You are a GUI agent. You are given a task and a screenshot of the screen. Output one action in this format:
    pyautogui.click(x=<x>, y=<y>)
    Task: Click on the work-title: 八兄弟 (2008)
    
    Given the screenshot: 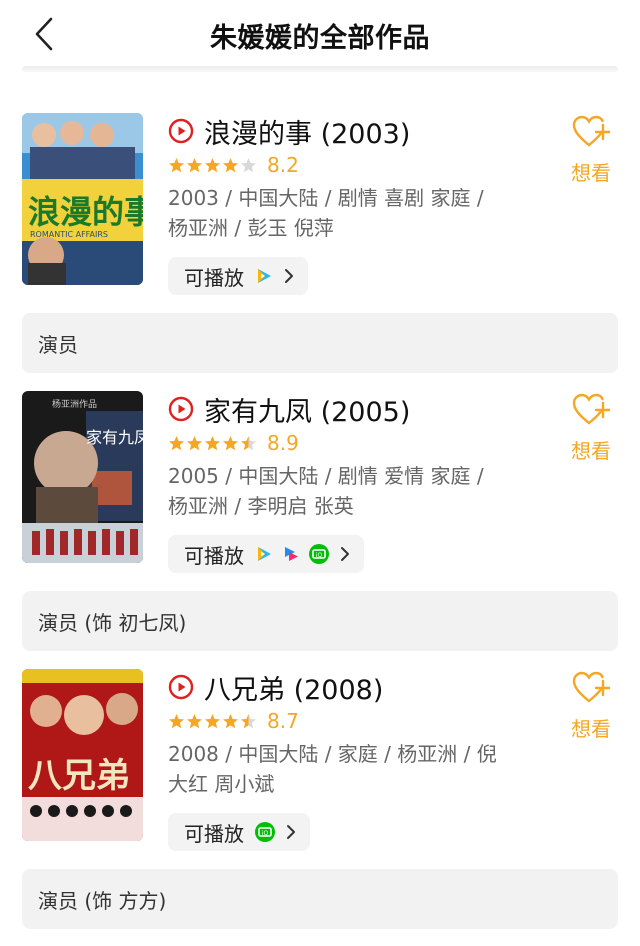 What is the action you would take?
    pyautogui.click(x=293, y=687)
    